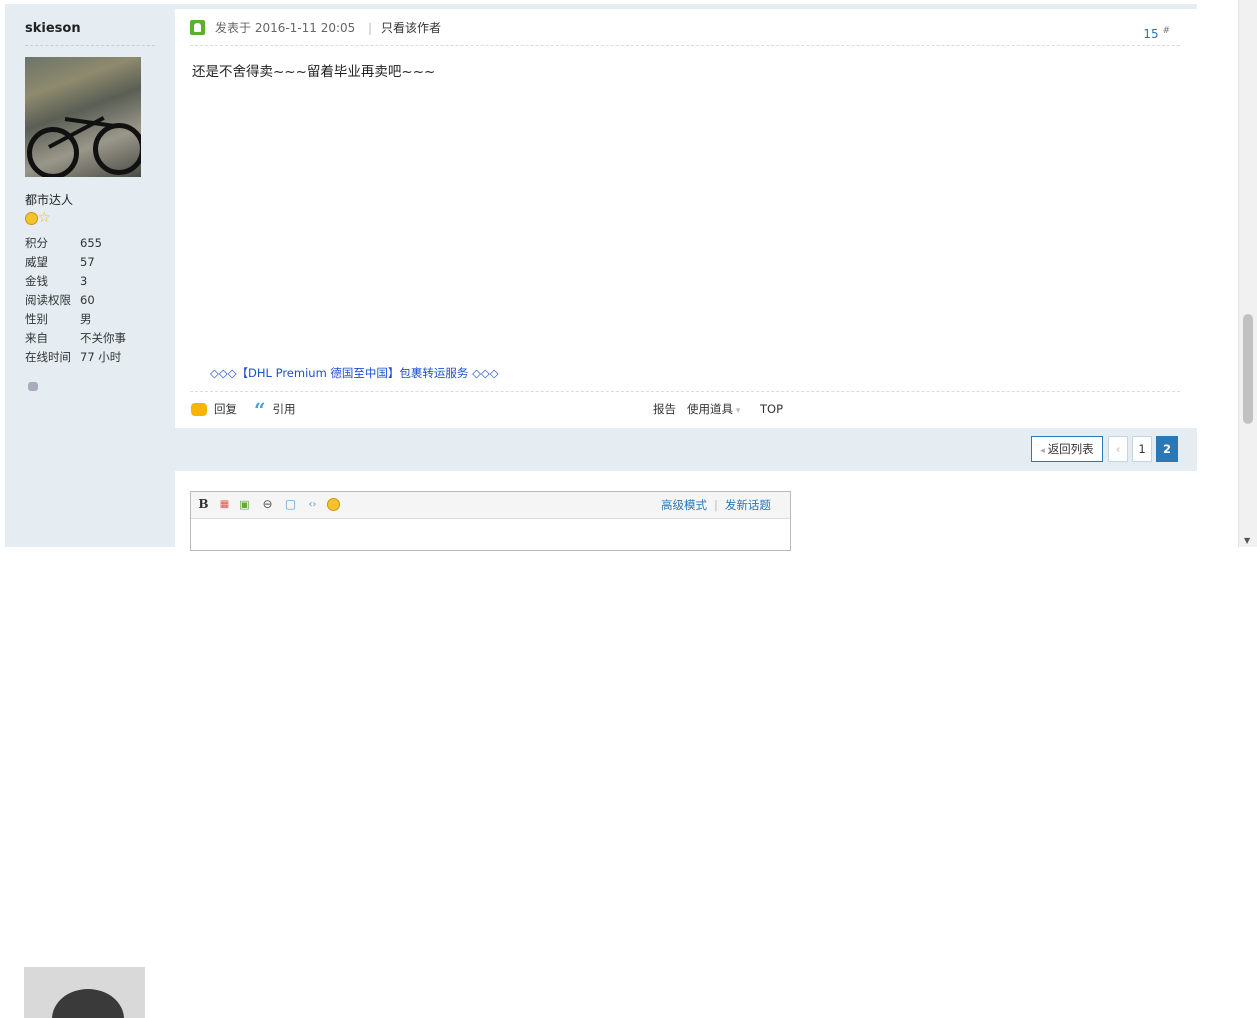 This screenshot has width=1257, height=1018. Describe the element at coordinates (748, 505) in the screenshot. I see `new-topic-link: 发新话题` at that location.